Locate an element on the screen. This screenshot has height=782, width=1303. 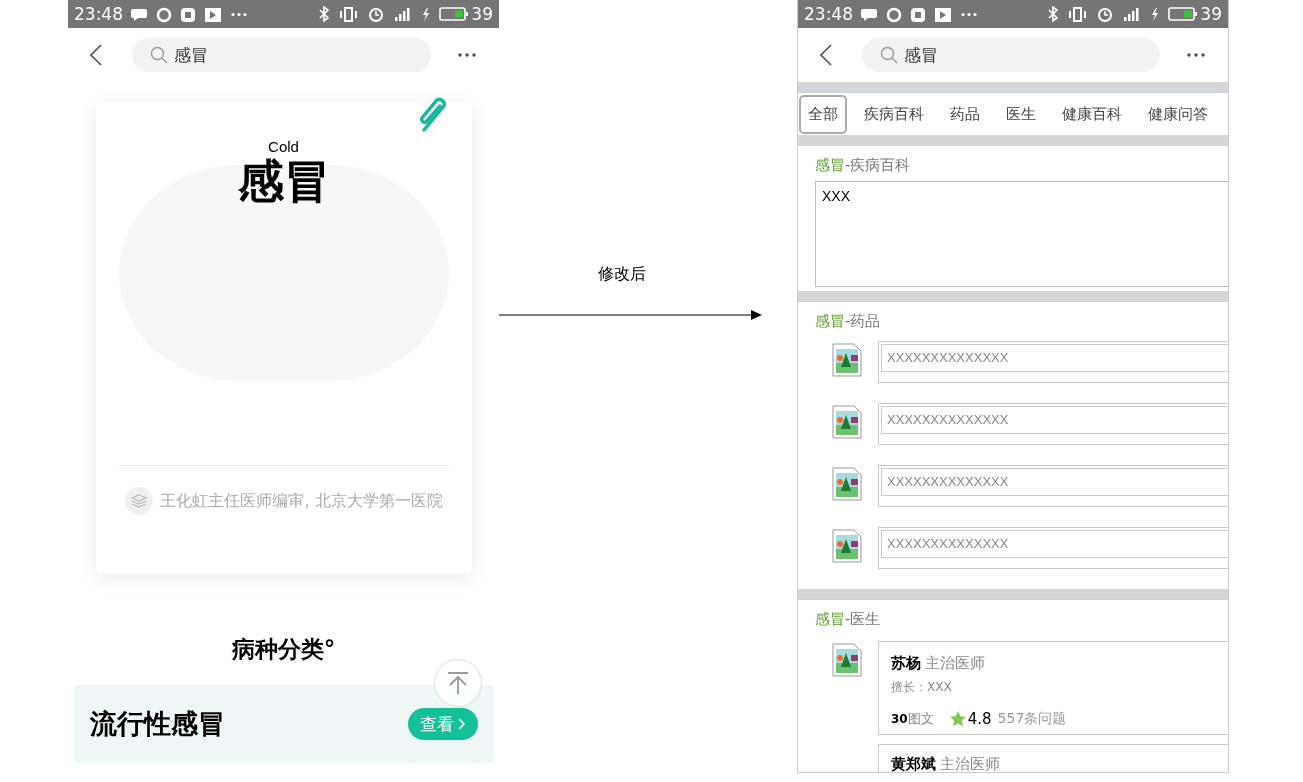
star-icon is located at coordinates (957, 719).